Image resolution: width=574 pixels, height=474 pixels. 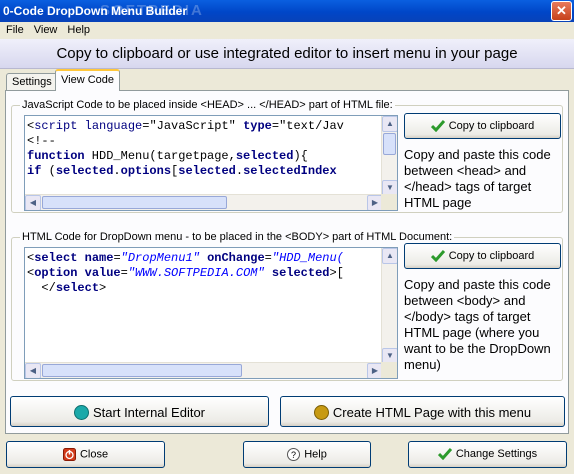 What do you see at coordinates (287, 30) in the screenshot?
I see `menu-bar: File View Help` at bounding box center [287, 30].